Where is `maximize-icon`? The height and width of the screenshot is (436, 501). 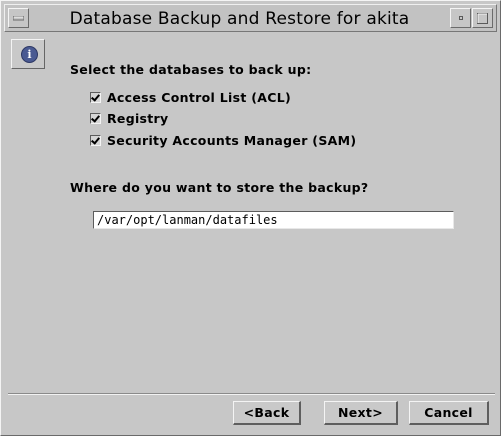 maximize-icon is located at coordinates (482, 18).